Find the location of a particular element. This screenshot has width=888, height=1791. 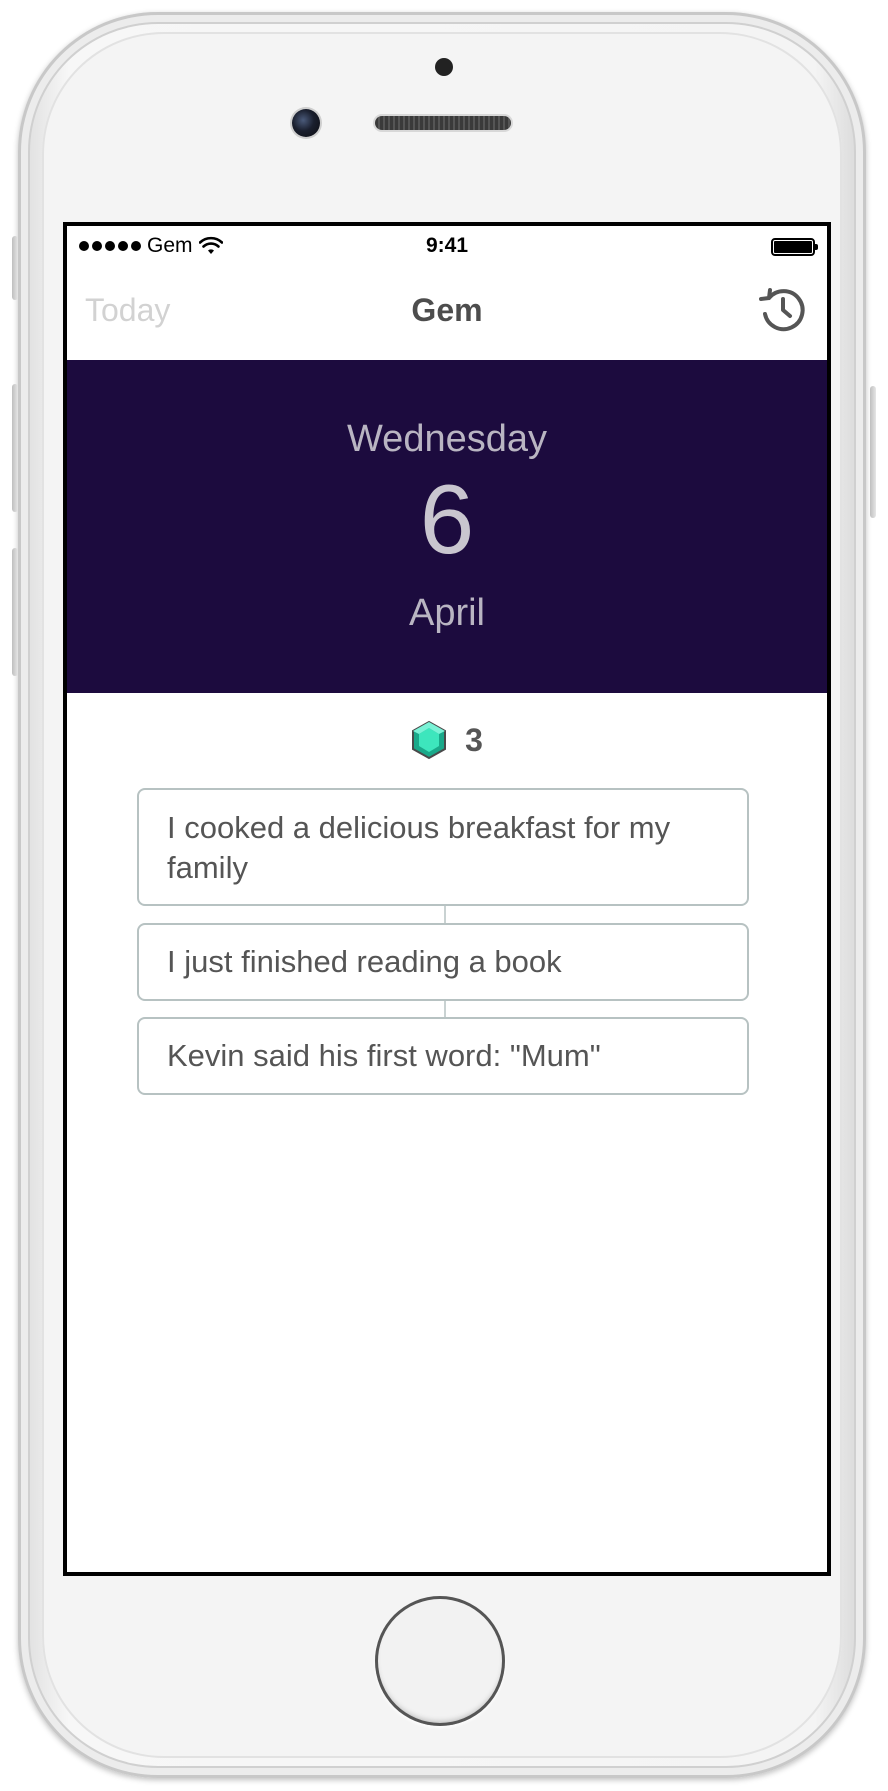

earpiece-speaker is located at coordinates (443, 123).